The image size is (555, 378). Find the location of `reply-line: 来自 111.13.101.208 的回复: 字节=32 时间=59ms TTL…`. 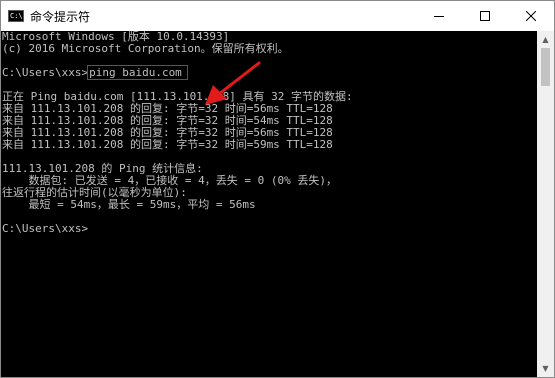

reply-line: 来自 111.13.101.208 的回复: 字节=32 时间=59ms TTL… is located at coordinates (167, 144).